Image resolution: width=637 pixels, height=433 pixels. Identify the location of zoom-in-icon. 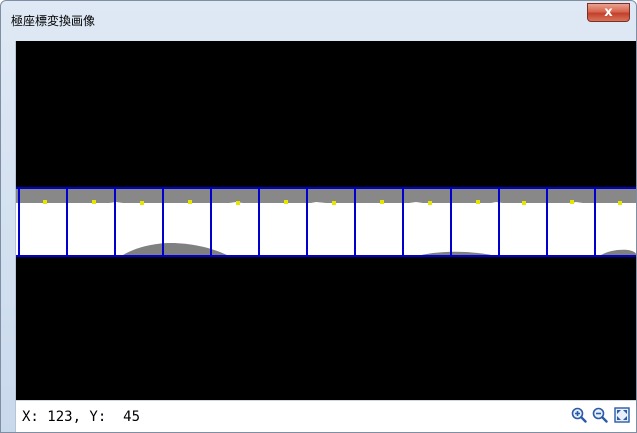
(579, 415).